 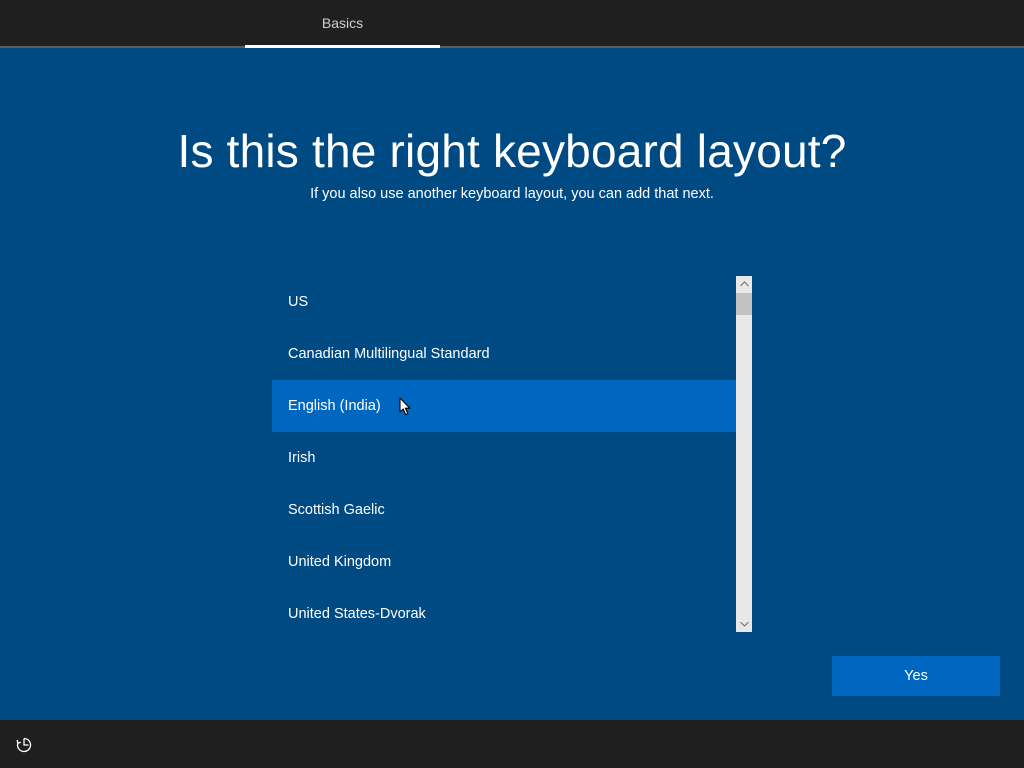 What do you see at coordinates (302, 458) in the screenshot?
I see `list-item-label: Irish` at bounding box center [302, 458].